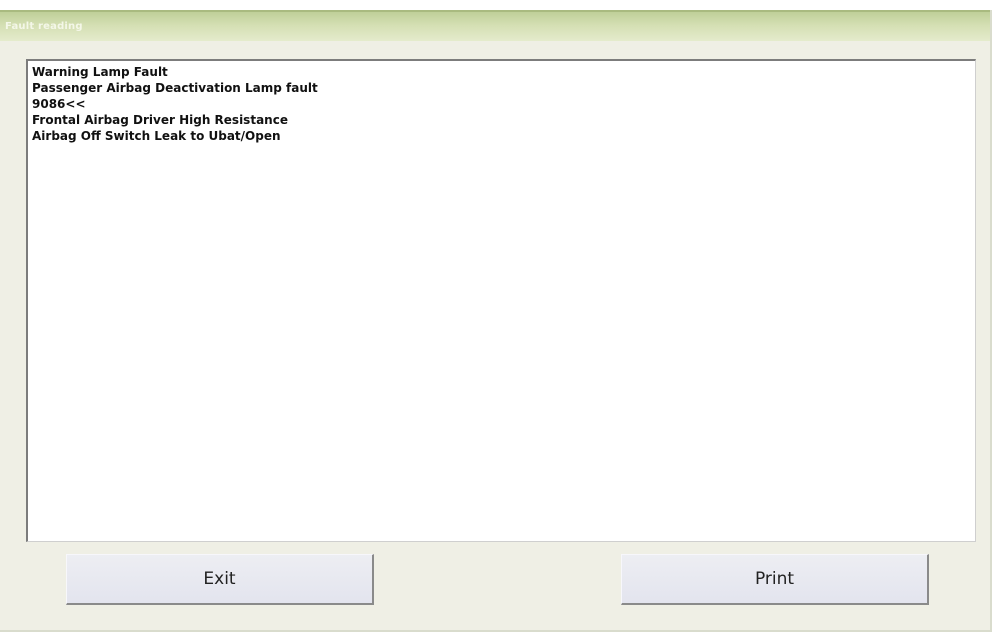 The image size is (992, 633). Describe the element at coordinates (220, 579) in the screenshot. I see `exit-button: Exit` at that location.